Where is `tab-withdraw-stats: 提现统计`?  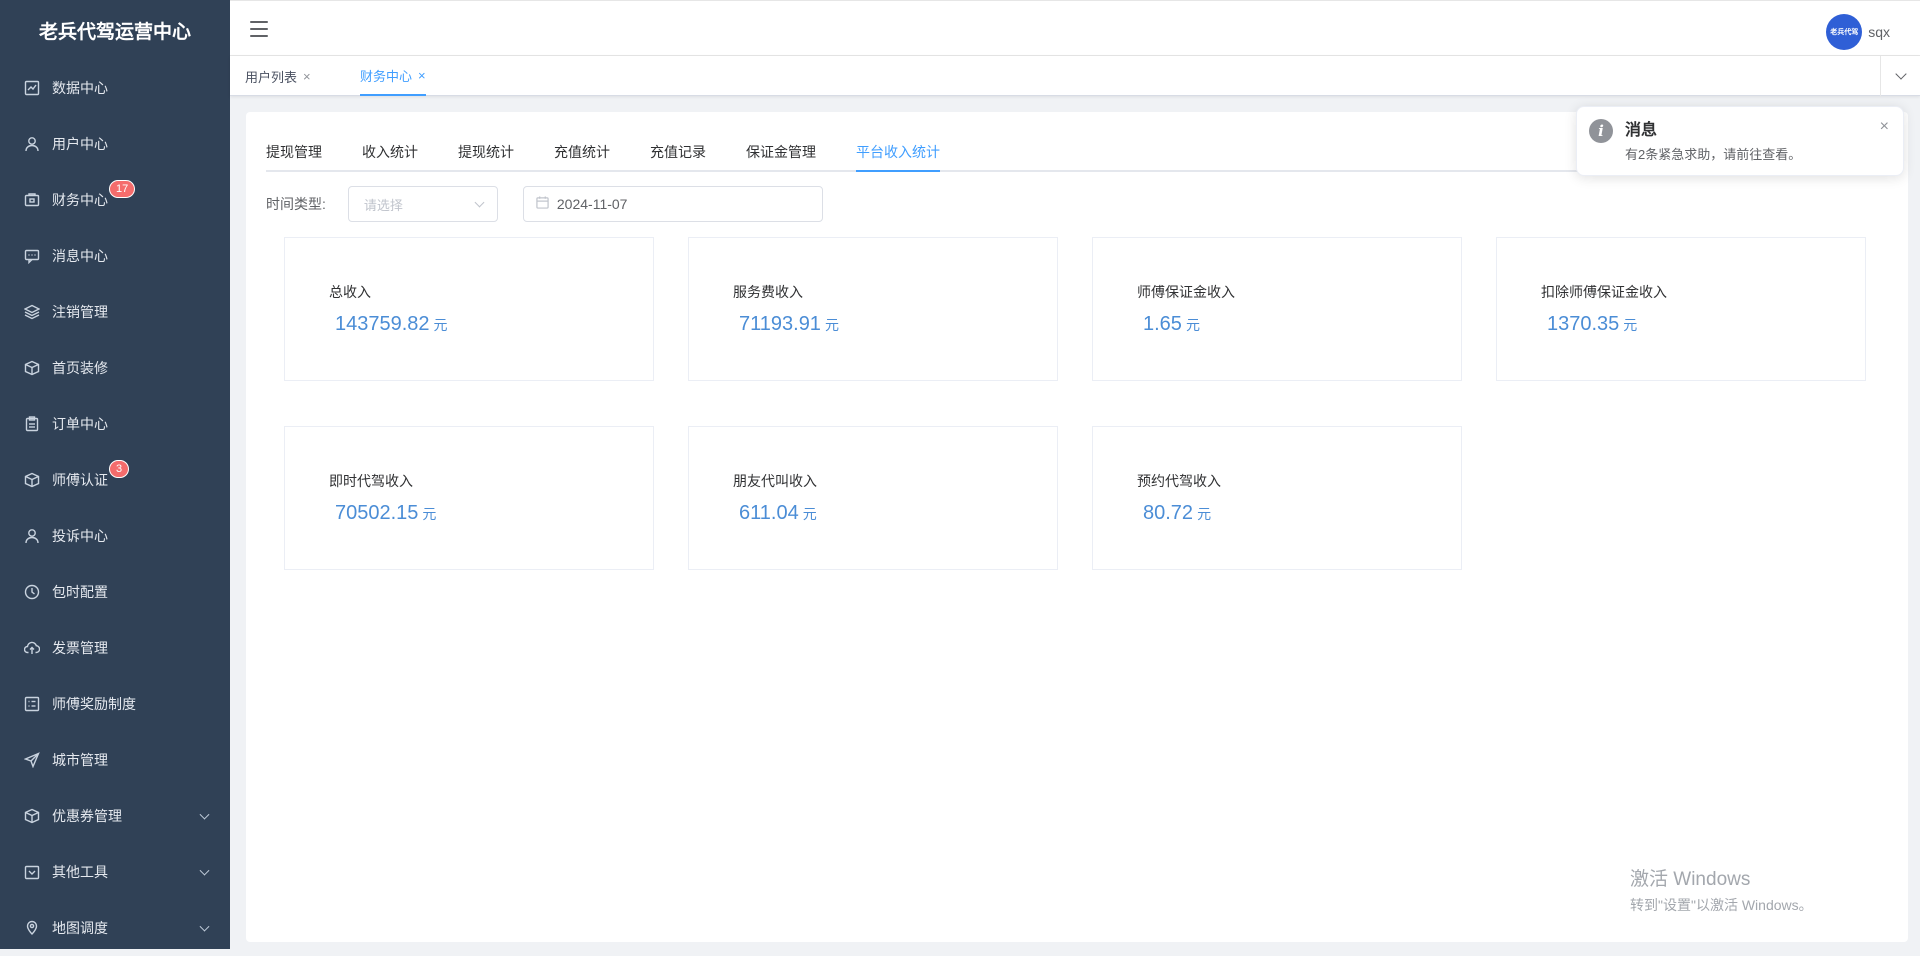 tab-withdraw-stats: 提现统计 is located at coordinates (486, 152).